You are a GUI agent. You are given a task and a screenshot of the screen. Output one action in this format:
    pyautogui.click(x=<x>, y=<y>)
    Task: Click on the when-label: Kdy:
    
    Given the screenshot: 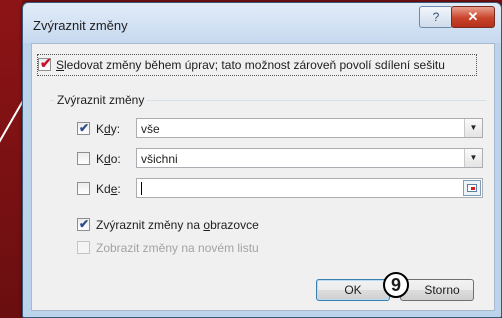 What is the action you would take?
    pyautogui.click(x=108, y=129)
    